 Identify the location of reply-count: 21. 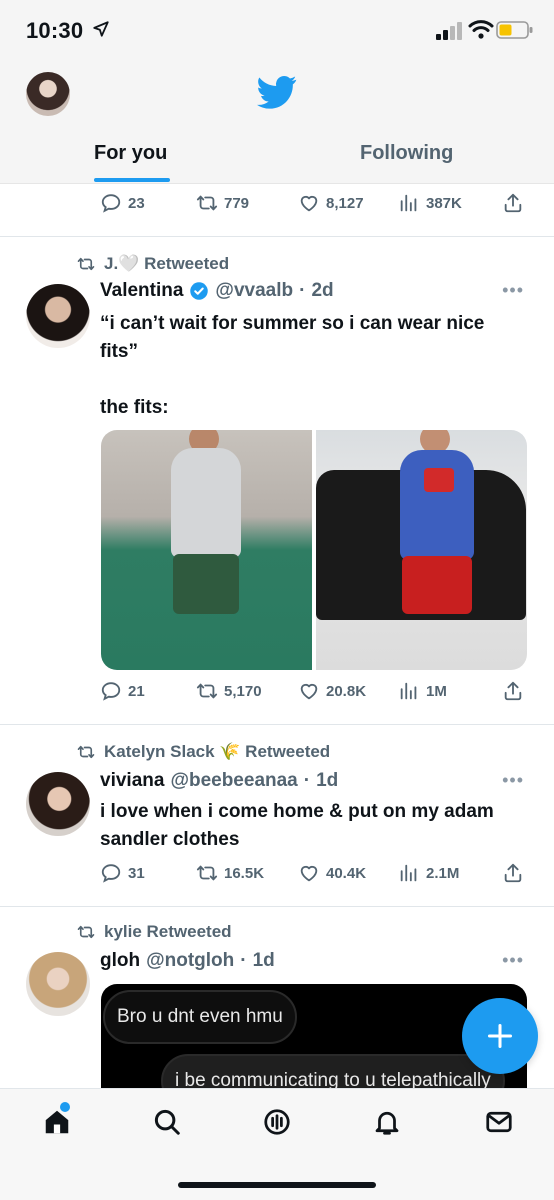
(136, 691).